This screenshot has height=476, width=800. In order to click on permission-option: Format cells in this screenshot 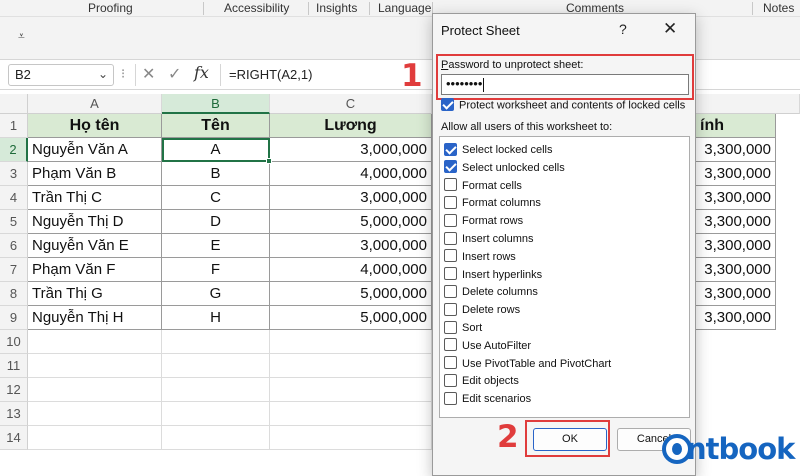, I will do `click(483, 187)`.